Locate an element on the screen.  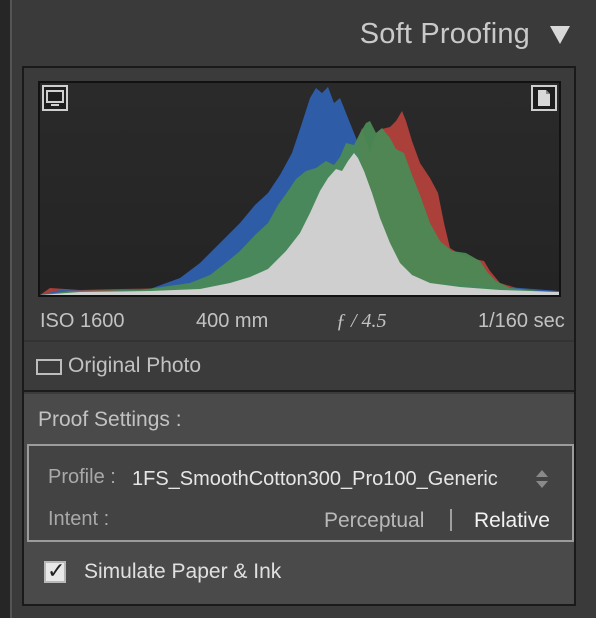
focal-length-value: 400 mm is located at coordinates (232, 321).